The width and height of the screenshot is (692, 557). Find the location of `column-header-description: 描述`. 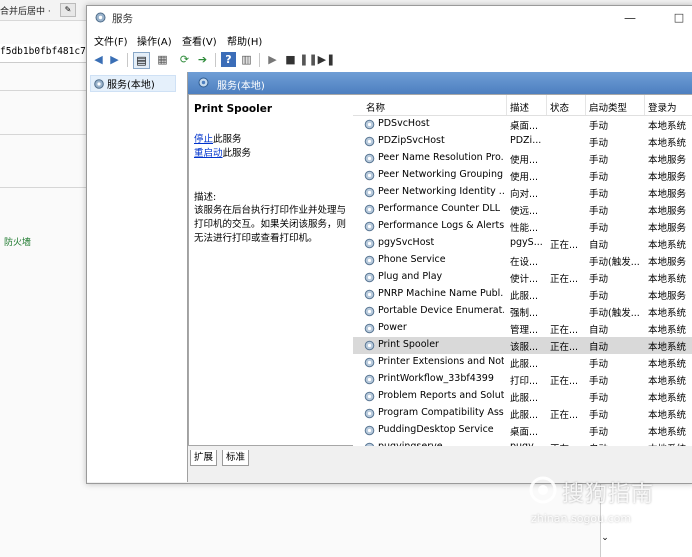

column-header-description: 描述 is located at coordinates (519, 107).